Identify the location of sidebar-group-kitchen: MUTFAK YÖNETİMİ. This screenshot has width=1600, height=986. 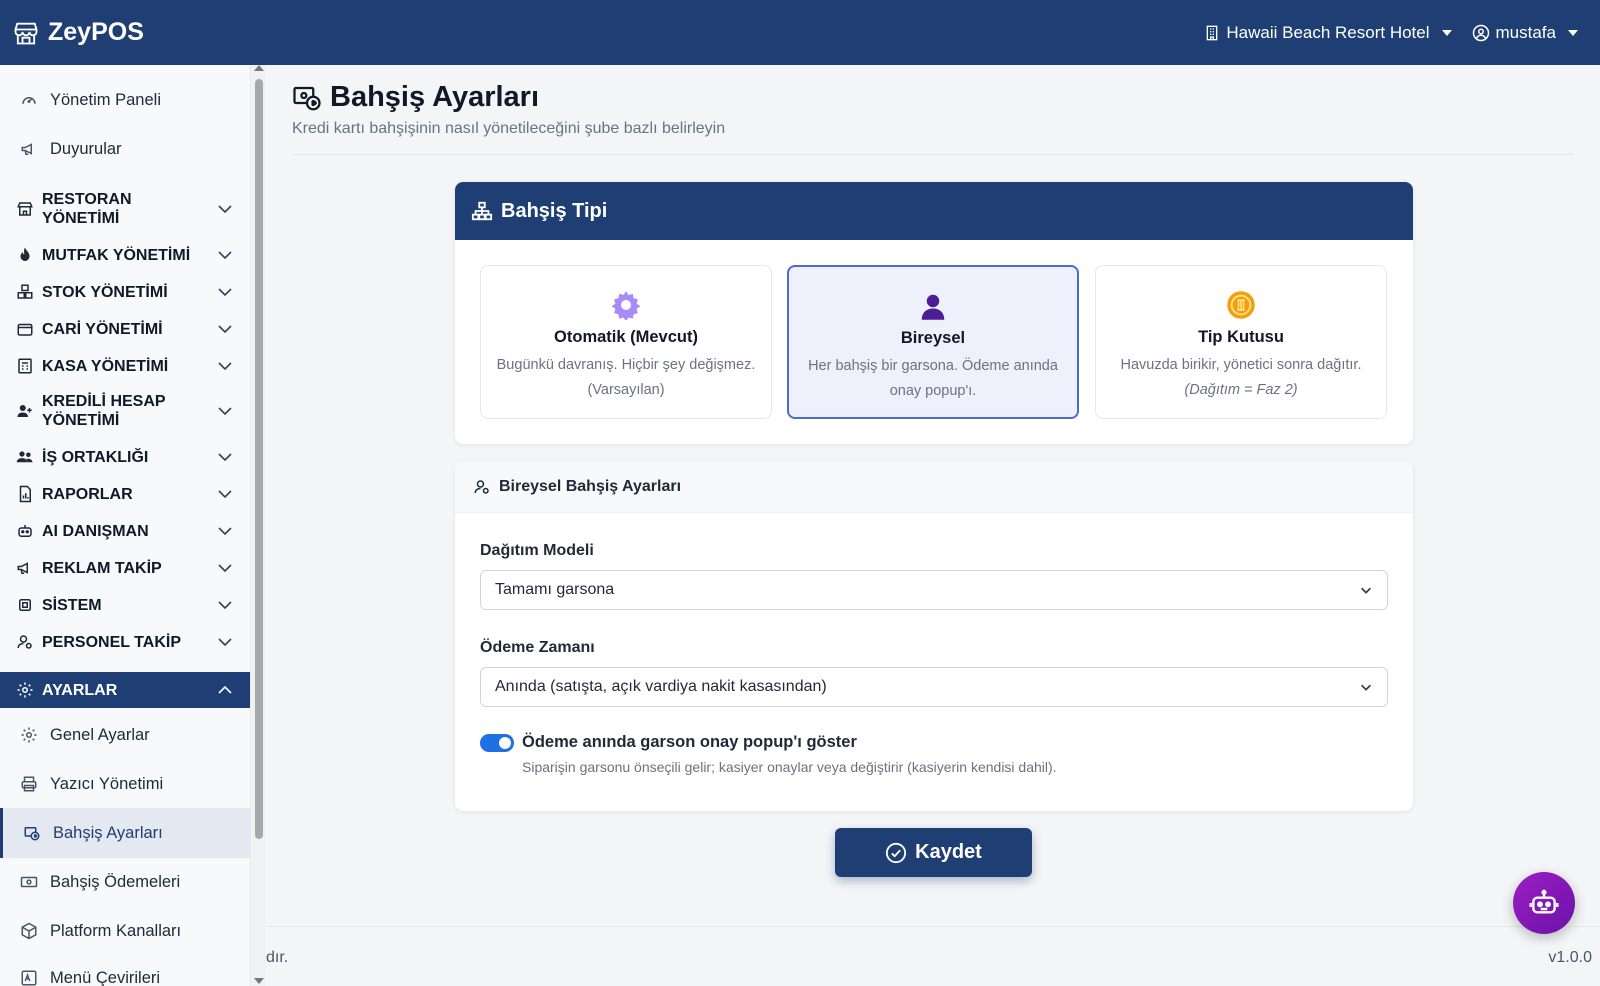
(125, 255).